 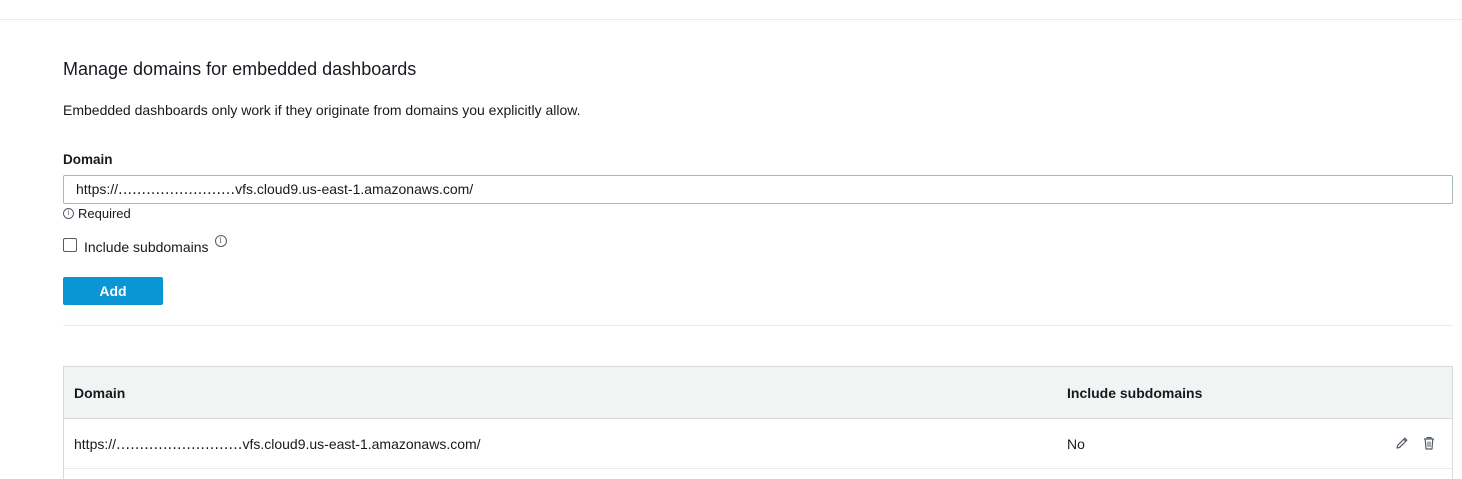 What do you see at coordinates (88, 159) in the screenshot?
I see `domain-field-label: Domain` at bounding box center [88, 159].